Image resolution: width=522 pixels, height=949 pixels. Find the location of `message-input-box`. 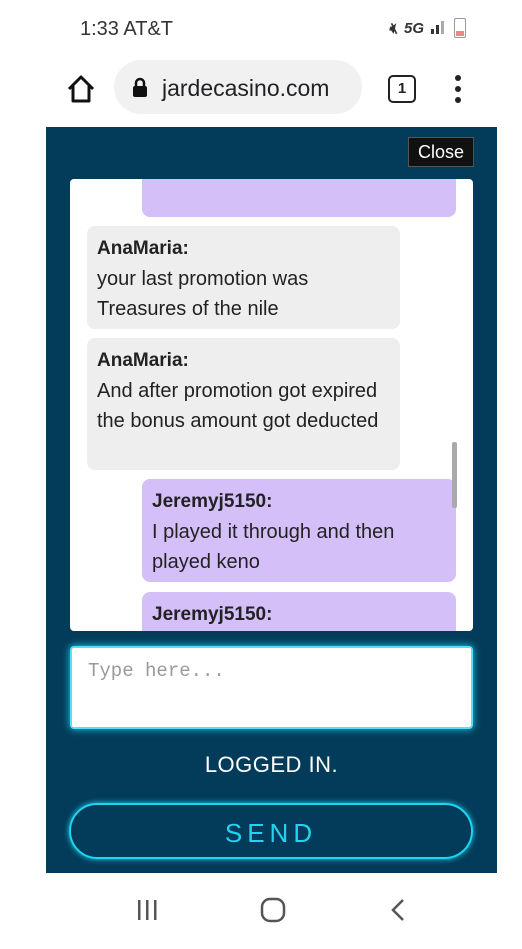

message-input-box is located at coordinates (271, 687).